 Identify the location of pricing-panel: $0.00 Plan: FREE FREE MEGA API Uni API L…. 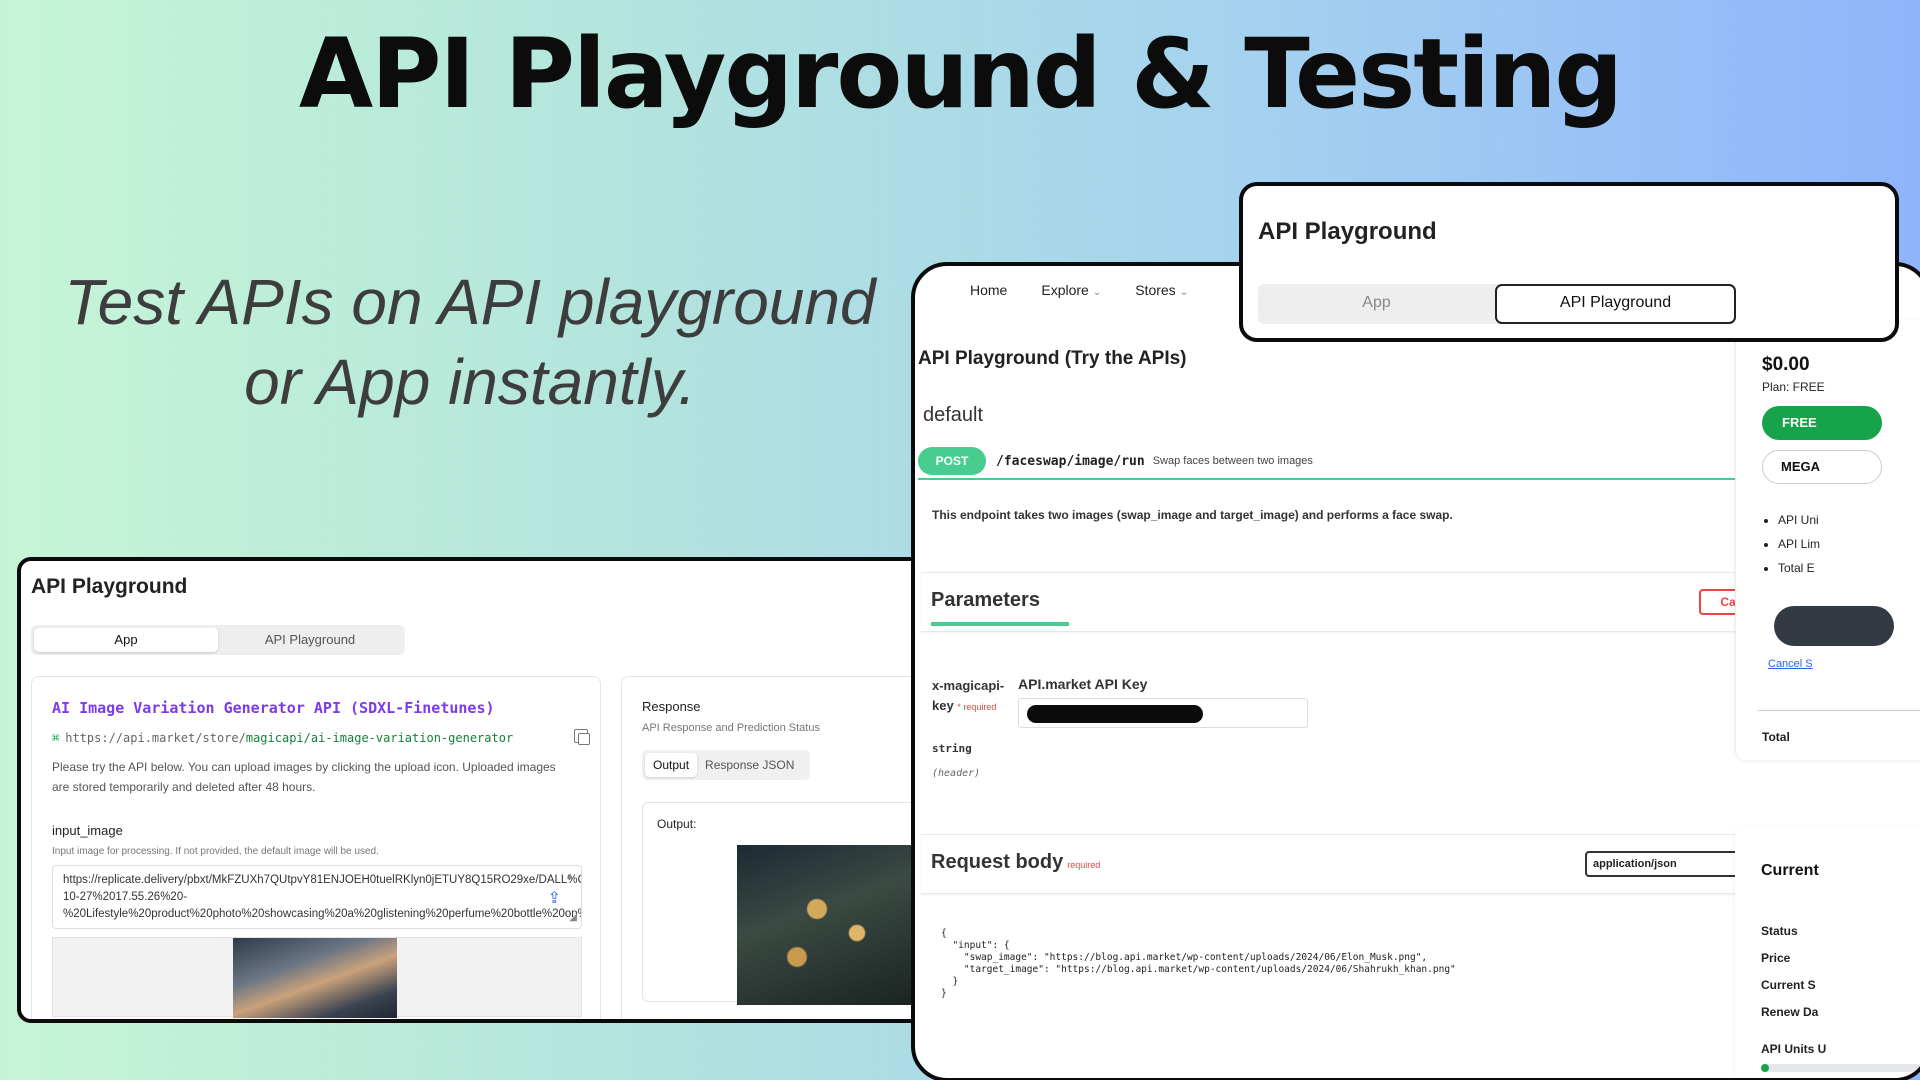
(1827, 540).